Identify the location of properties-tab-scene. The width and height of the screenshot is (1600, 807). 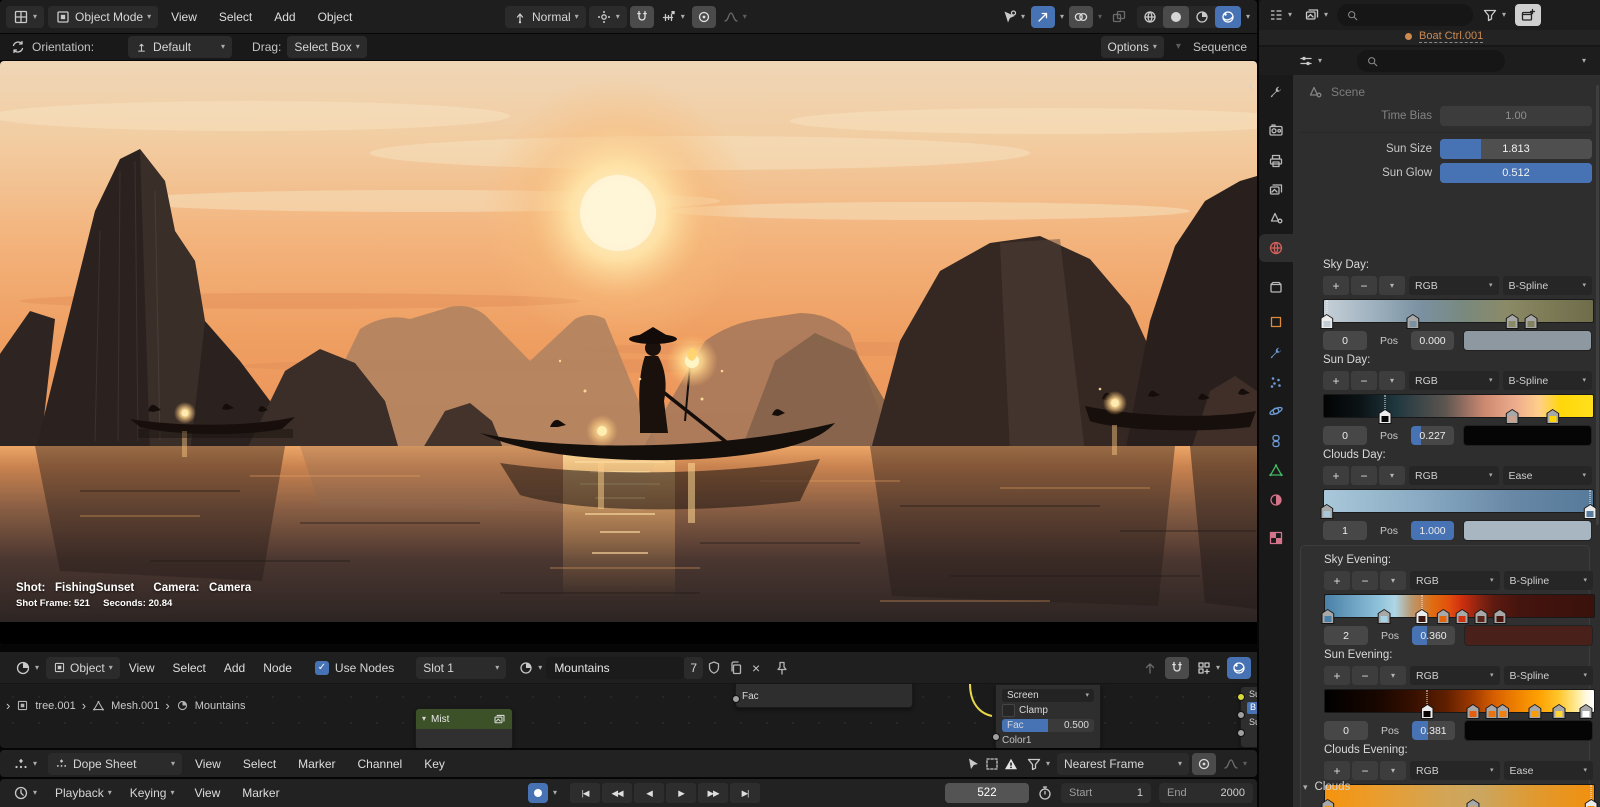
(1276, 218).